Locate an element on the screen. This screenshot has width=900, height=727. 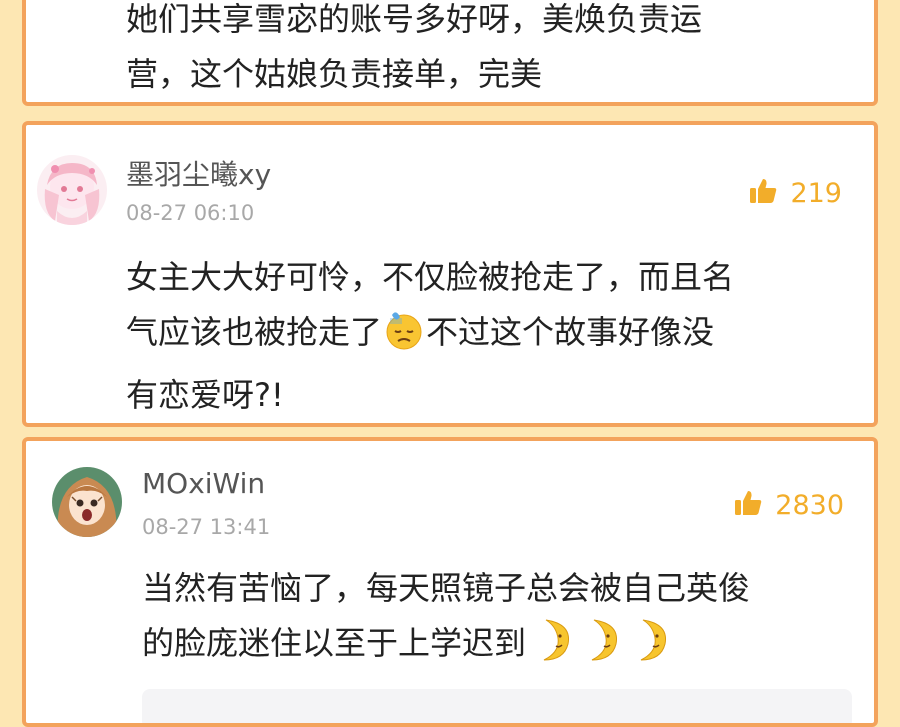
comment-text: 她们共享雪宓的账号多好呀，美焕负责运 营，这个姑娘负责接单，完美 is located at coordinates (414, 51).